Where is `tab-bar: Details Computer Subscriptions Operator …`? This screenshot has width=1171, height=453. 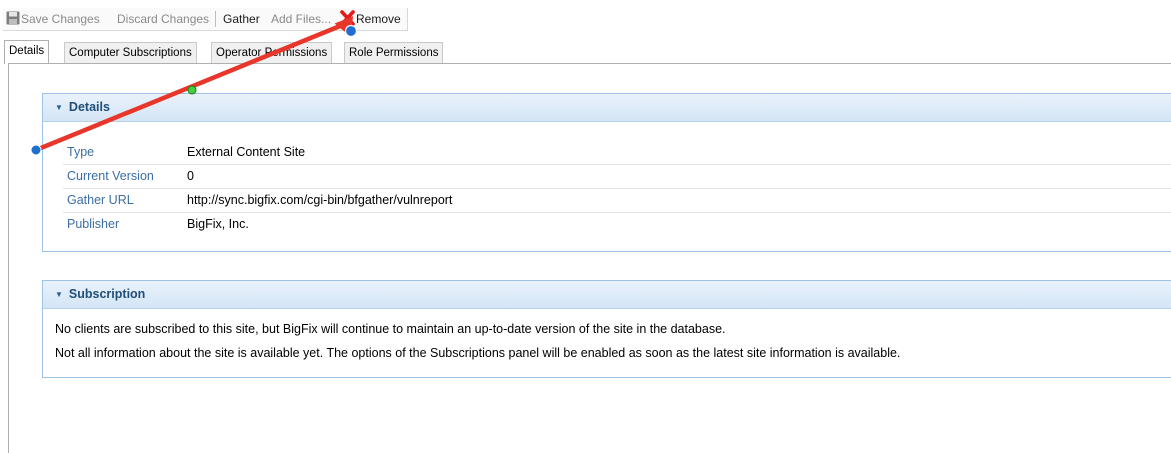
tab-bar: Details Computer Subscriptions Operator … is located at coordinates (585, 52).